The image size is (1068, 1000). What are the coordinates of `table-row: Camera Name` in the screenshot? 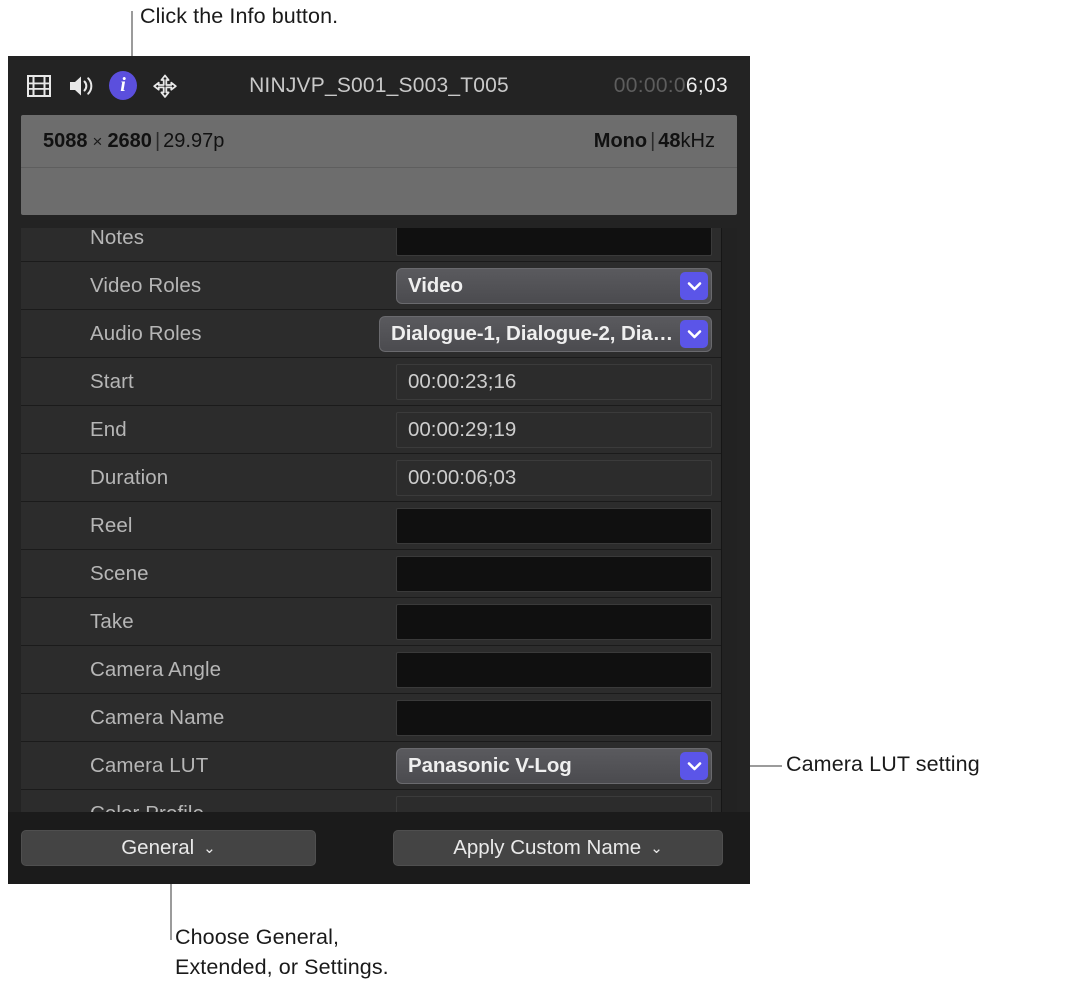 It's located at (371, 718).